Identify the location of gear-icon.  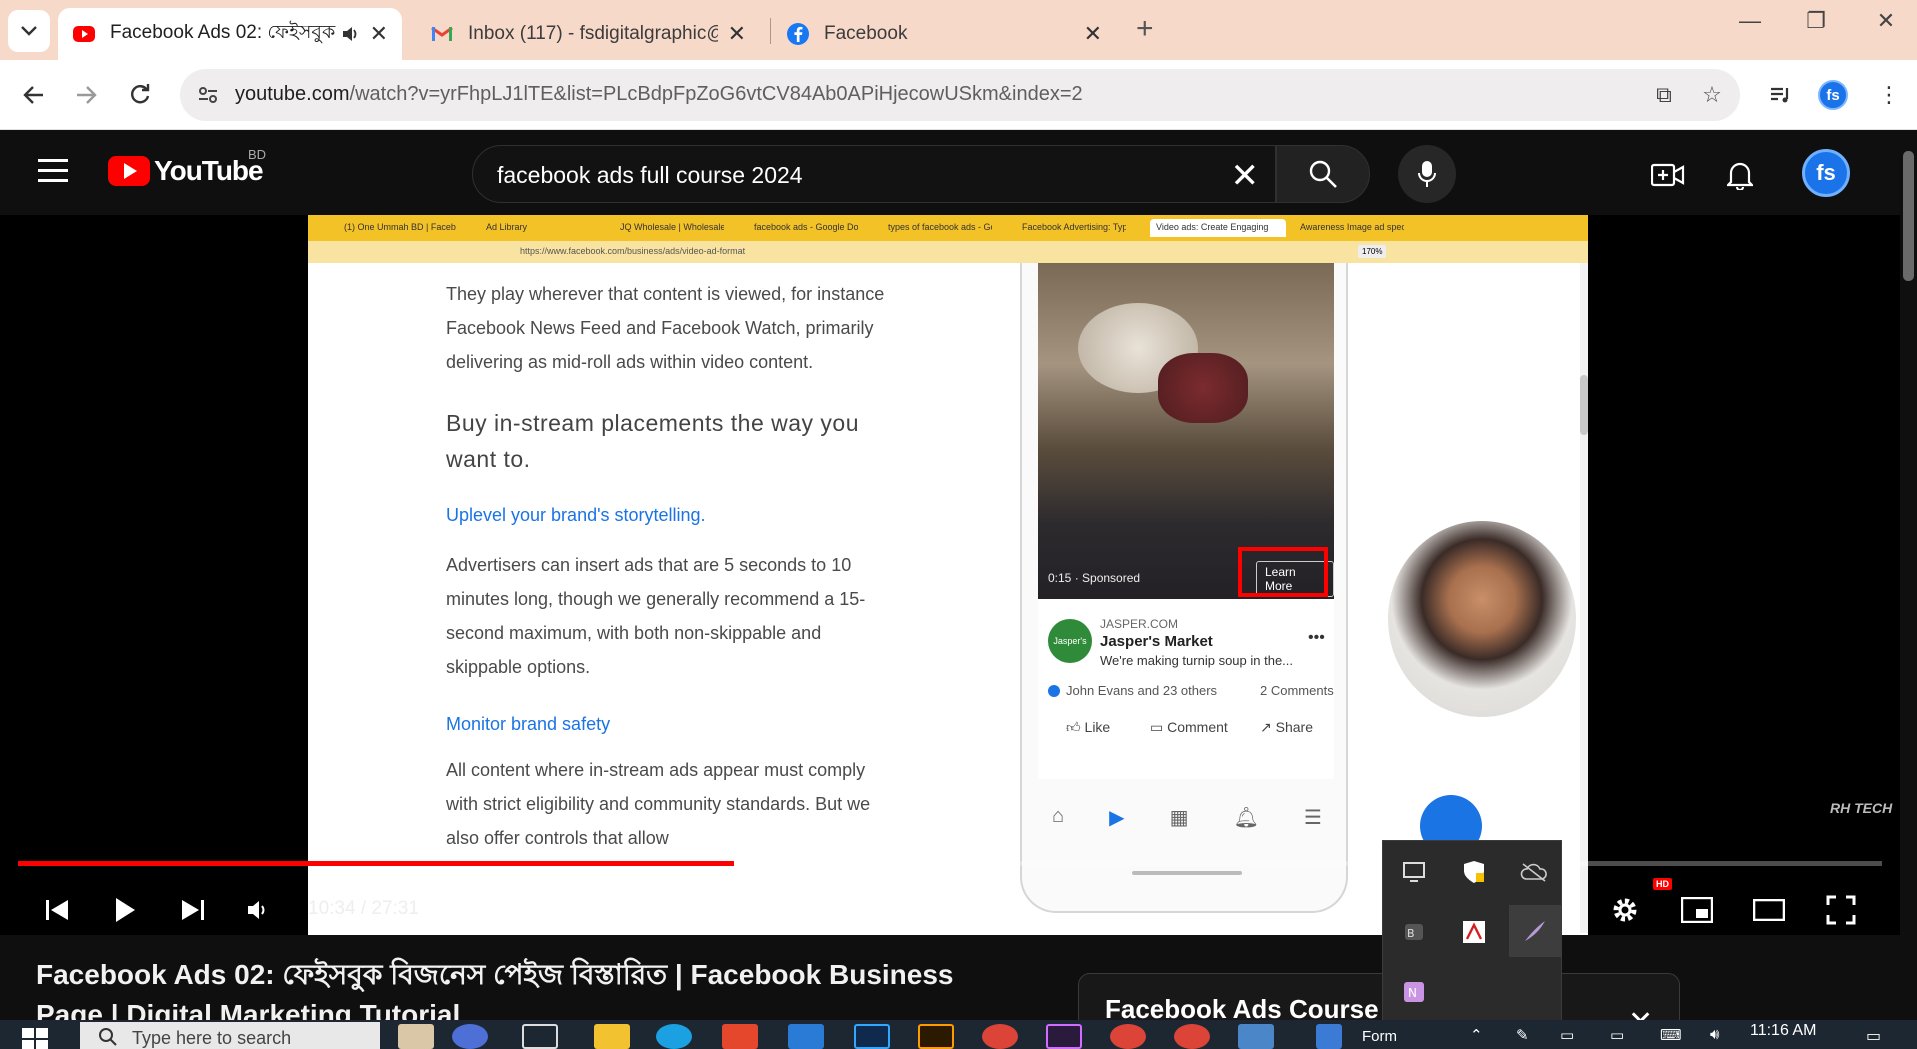
(1625, 910).